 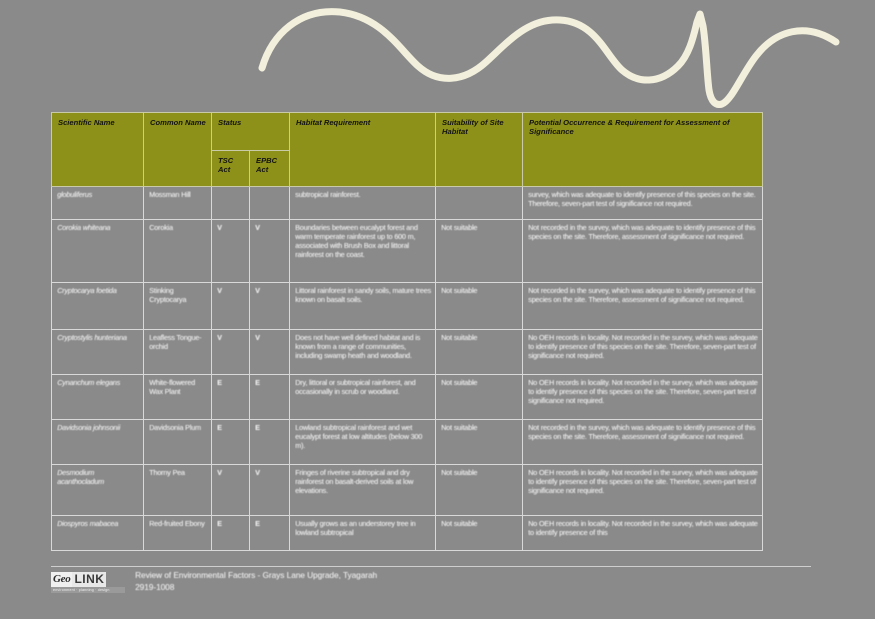 What do you see at coordinates (177, 149) in the screenshot?
I see `column-header-common-name: Common Name` at bounding box center [177, 149].